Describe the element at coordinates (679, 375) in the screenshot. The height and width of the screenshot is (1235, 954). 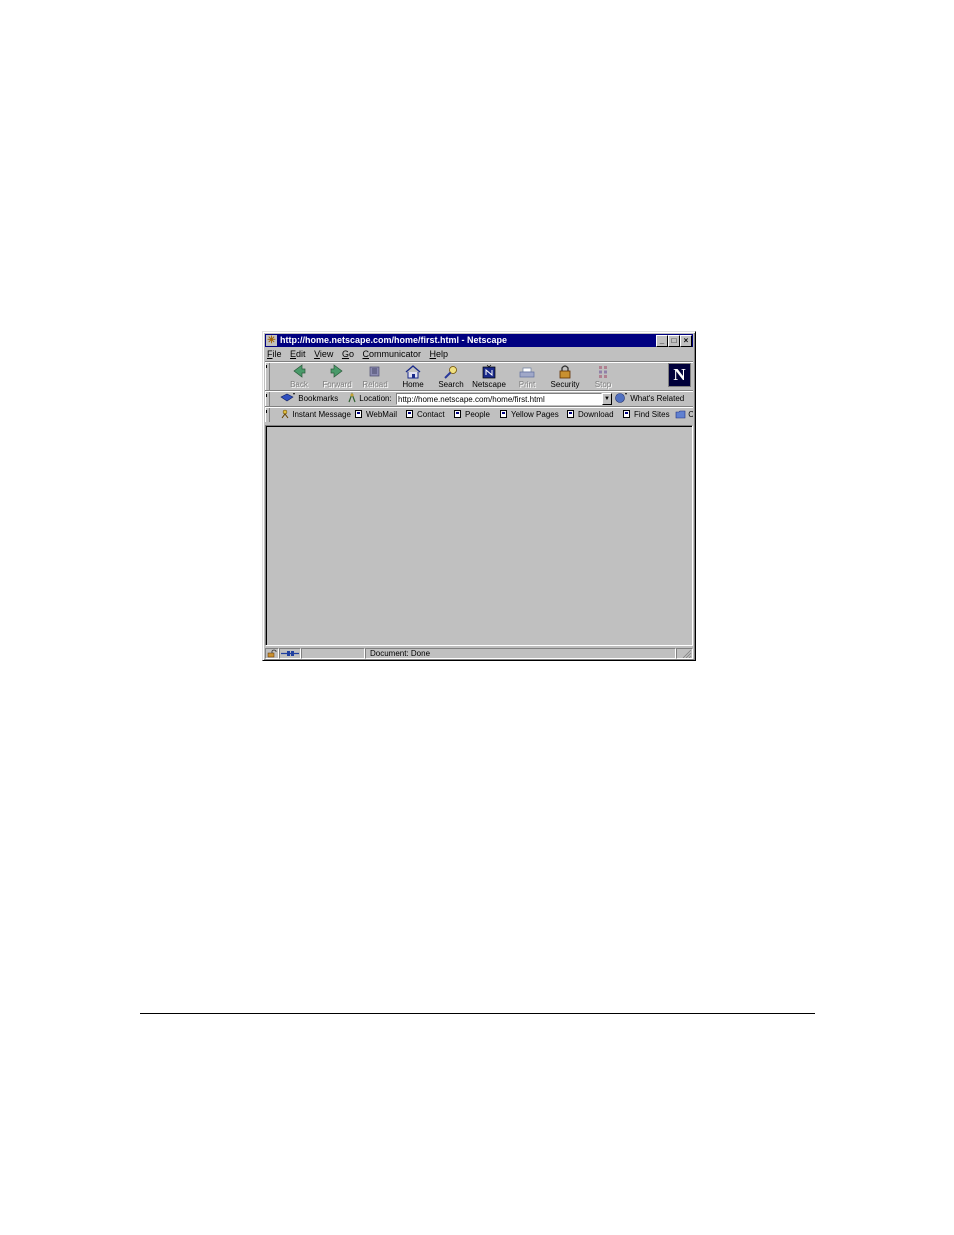
I see `netscape-logo: N` at that location.